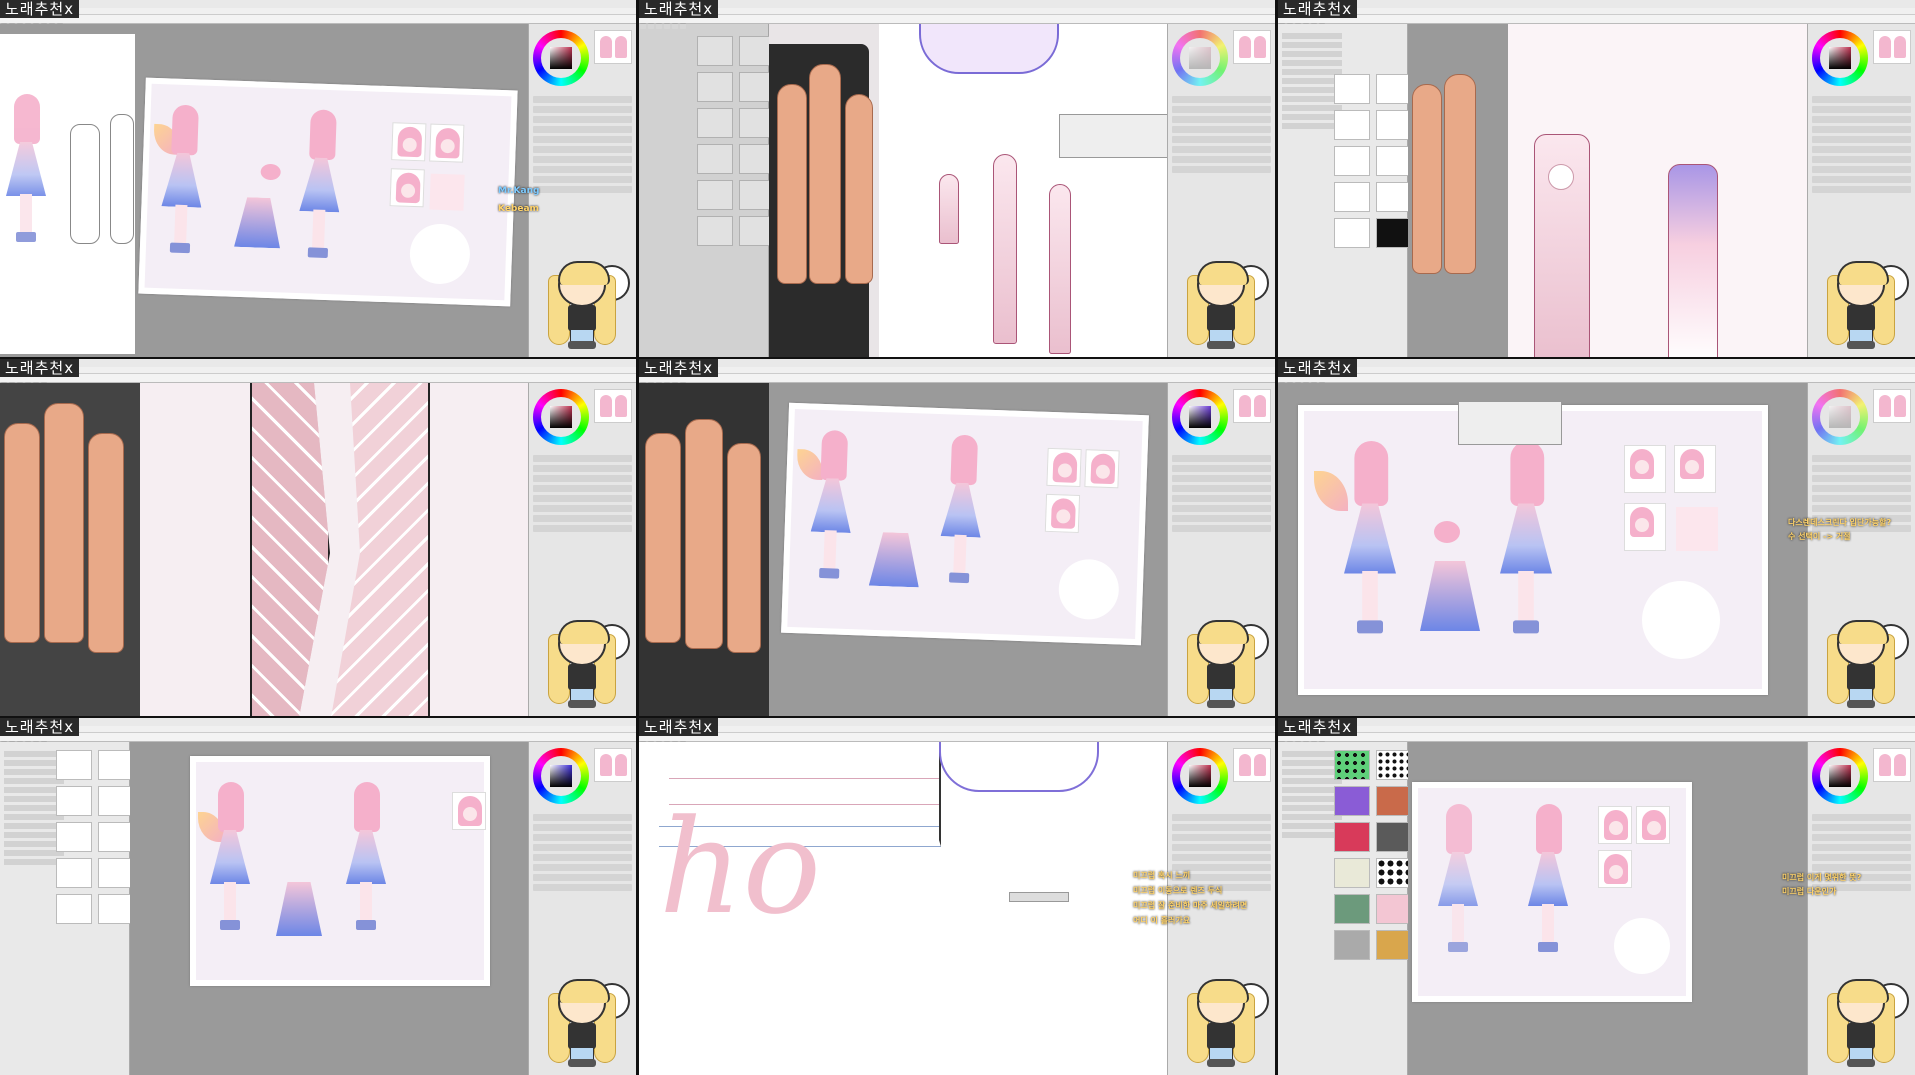 The height and width of the screenshot is (1075, 1915). Describe the element at coordinates (989, 49) in the screenshot. I see `bow-detail` at that location.